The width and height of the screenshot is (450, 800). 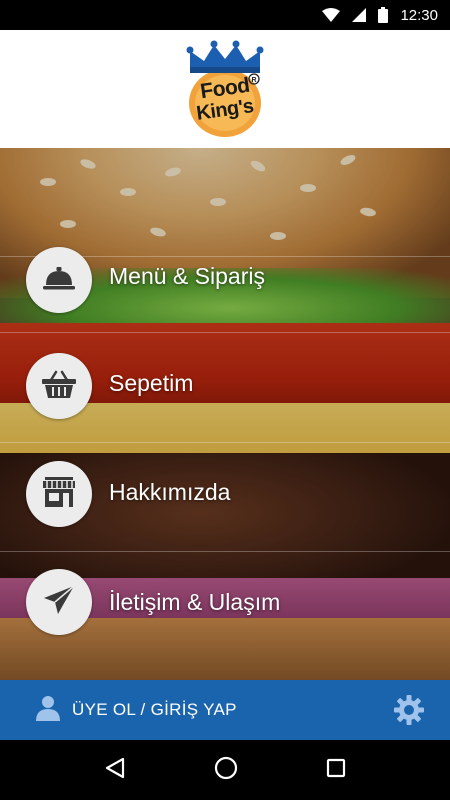 What do you see at coordinates (151, 383) in the screenshot?
I see `menu-item-label: Sepetim` at bounding box center [151, 383].